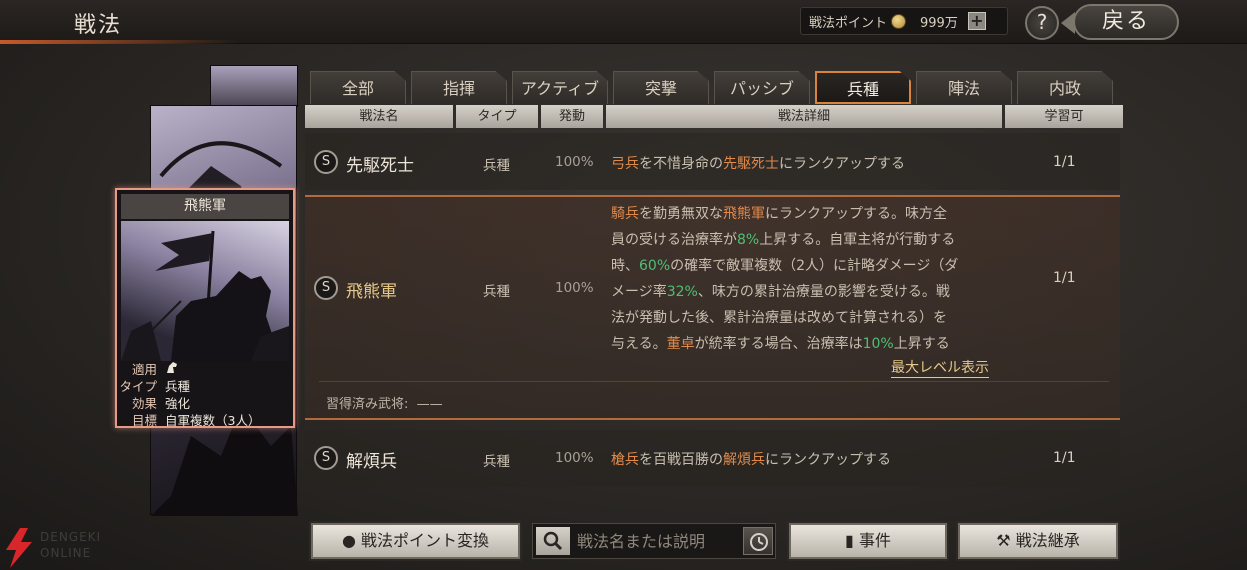 Image resolution: width=1247 pixels, height=570 pixels. Describe the element at coordinates (758, 164) in the screenshot. I see `tactic-detail: 弓兵を不惜身命の先駆死士にランクアップする` at that location.